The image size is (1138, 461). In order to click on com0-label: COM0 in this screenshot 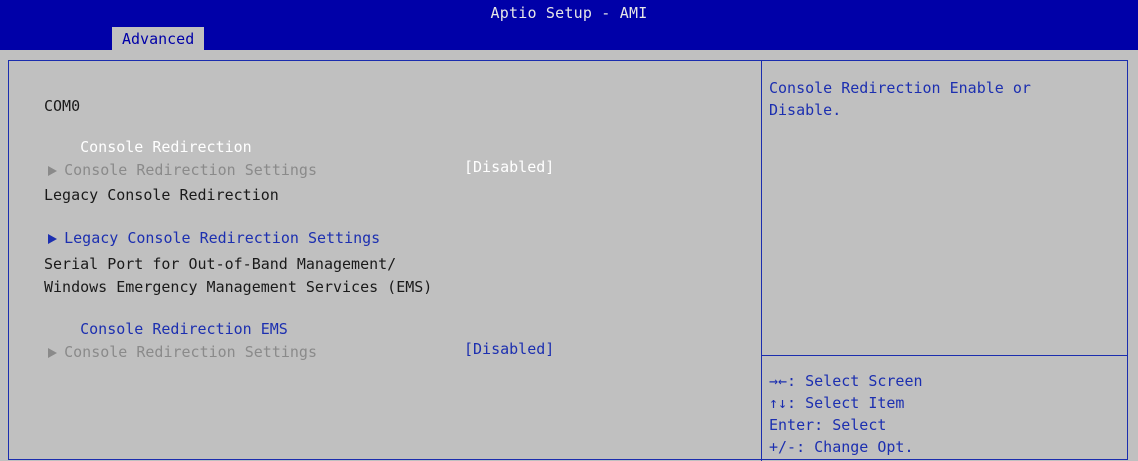, I will do `click(62, 106)`.